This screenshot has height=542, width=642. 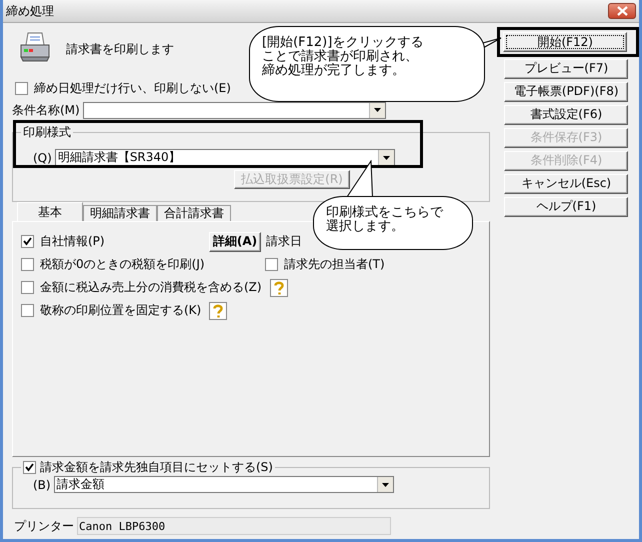 I want to click on action-button: ヘルプ(F1), so click(x=566, y=206).